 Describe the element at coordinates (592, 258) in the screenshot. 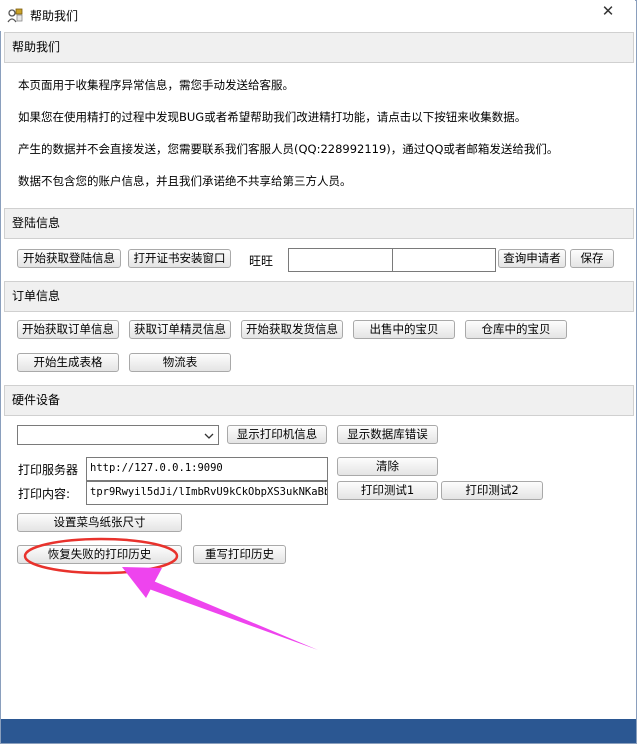

I see `save-button: 保存` at that location.